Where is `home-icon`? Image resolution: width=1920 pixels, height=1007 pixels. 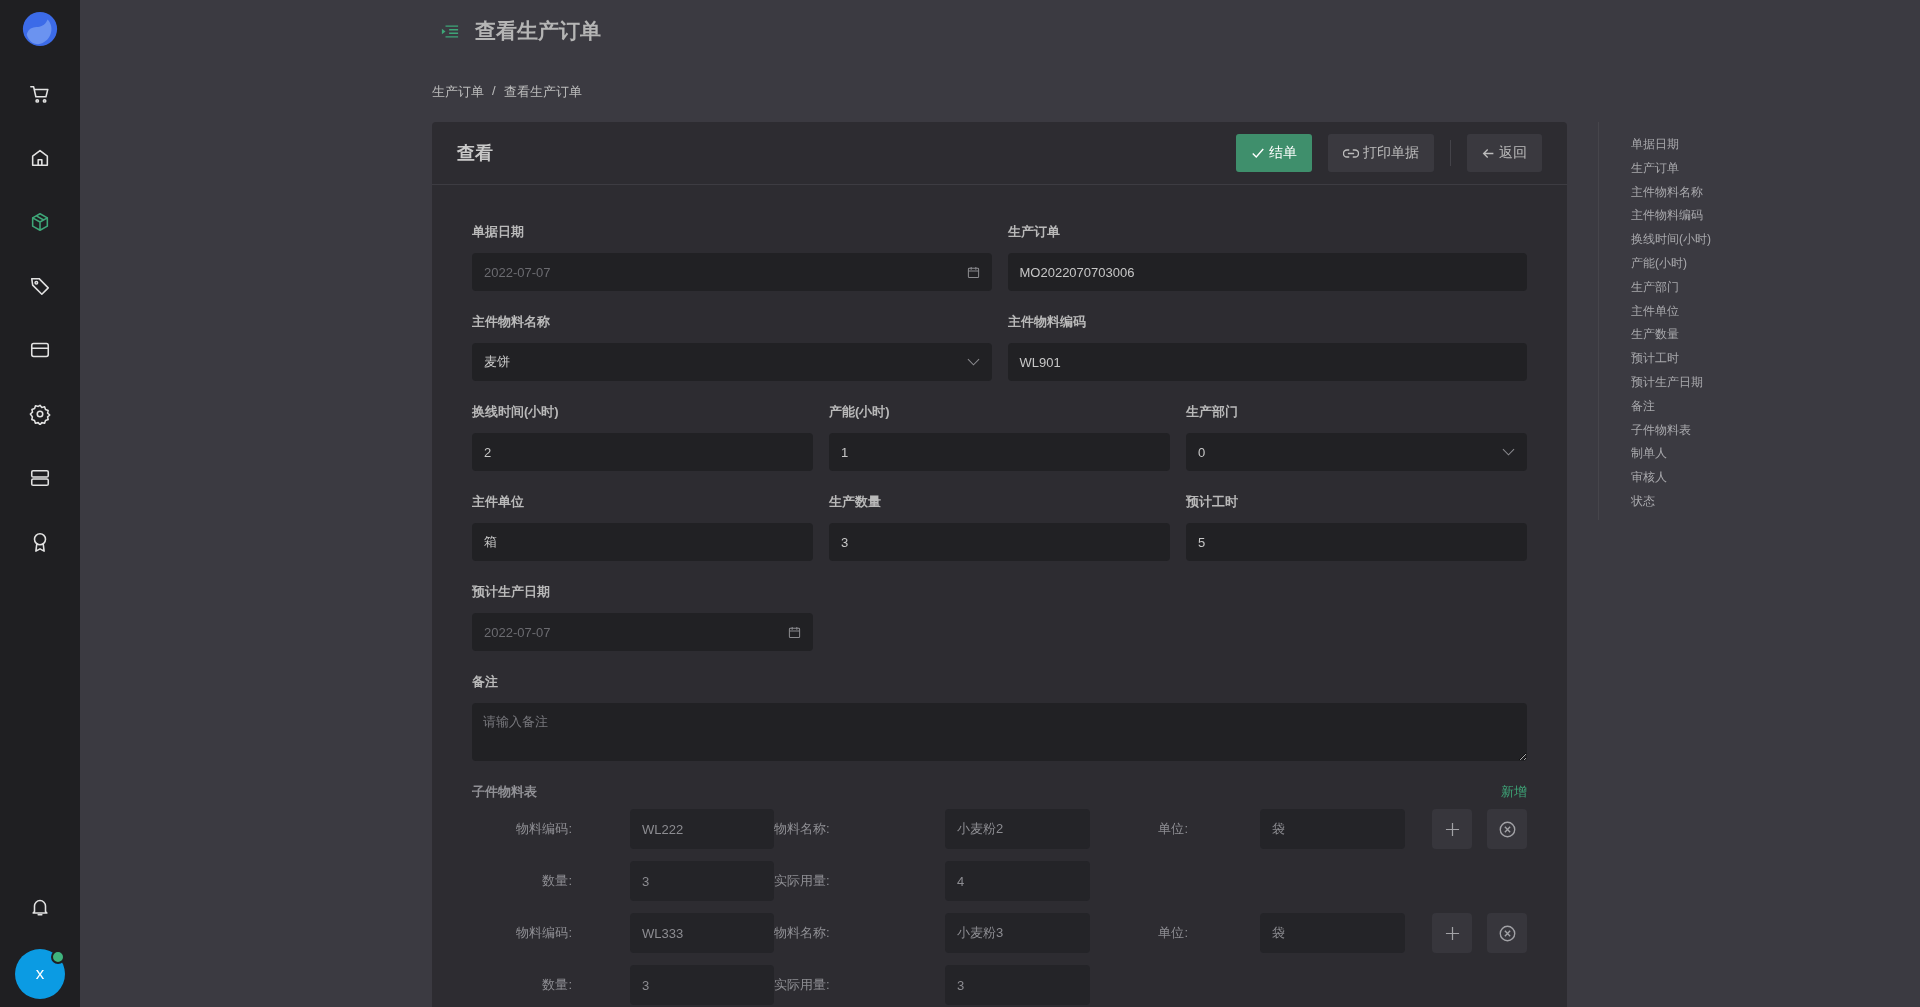 home-icon is located at coordinates (40, 158).